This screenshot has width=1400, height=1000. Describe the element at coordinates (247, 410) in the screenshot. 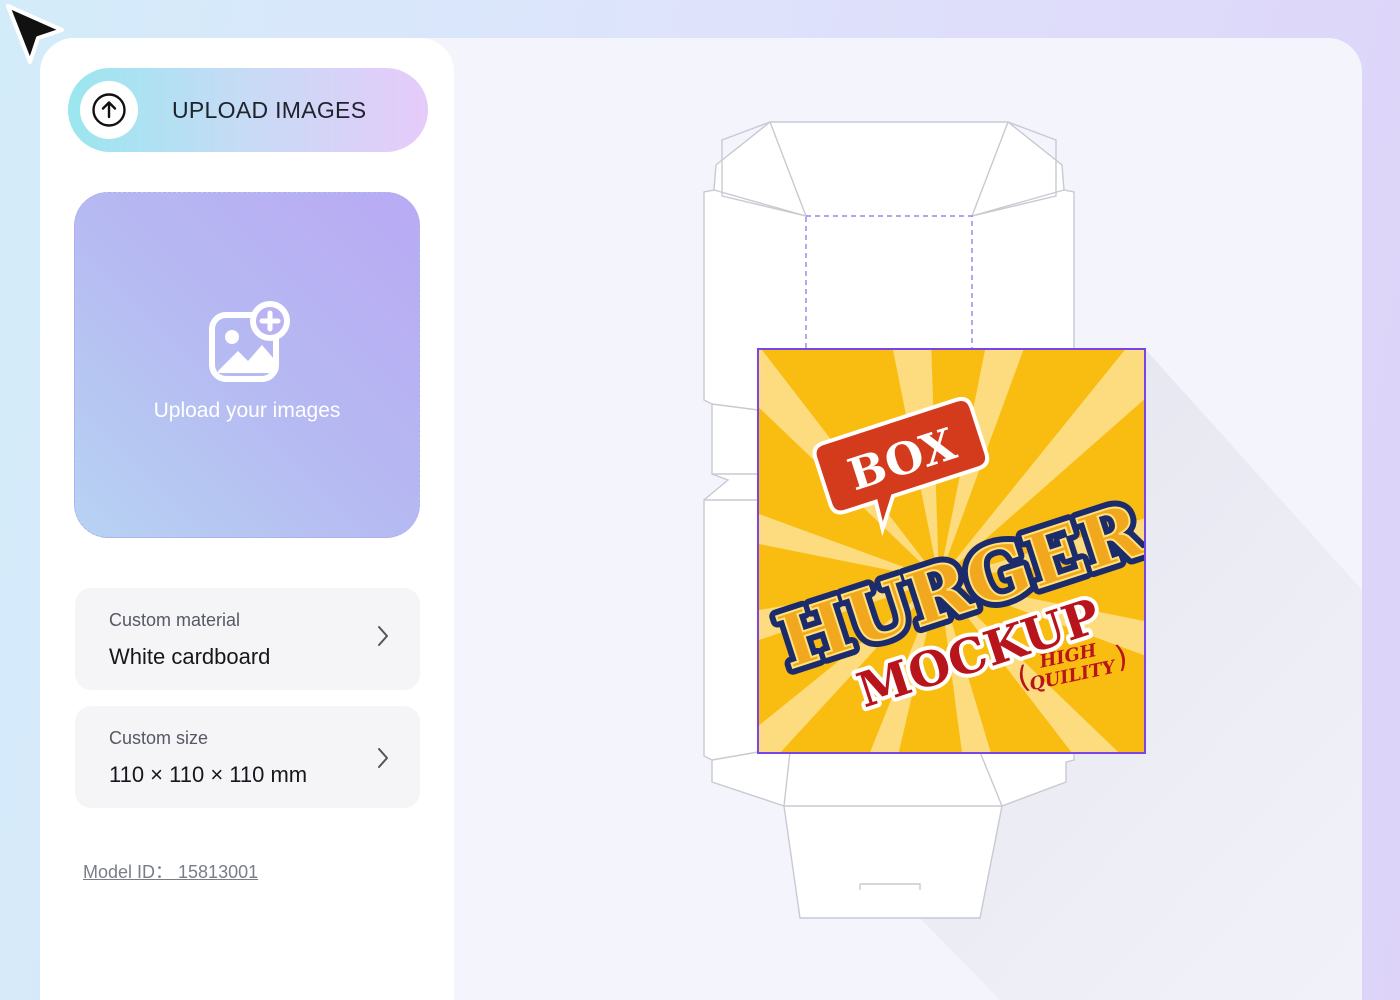

I see `dropzone-label: Upload your images` at that location.